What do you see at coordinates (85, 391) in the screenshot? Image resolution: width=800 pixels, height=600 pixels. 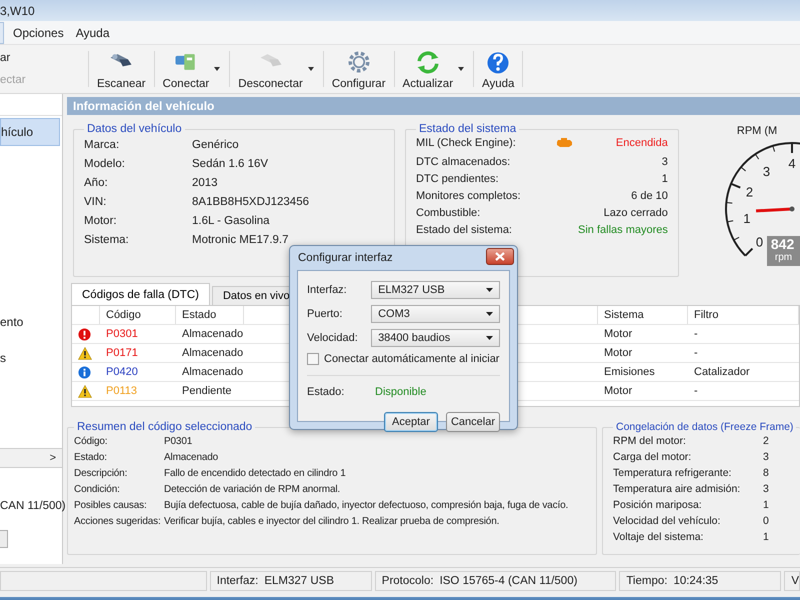 I see `warning-icon` at bounding box center [85, 391].